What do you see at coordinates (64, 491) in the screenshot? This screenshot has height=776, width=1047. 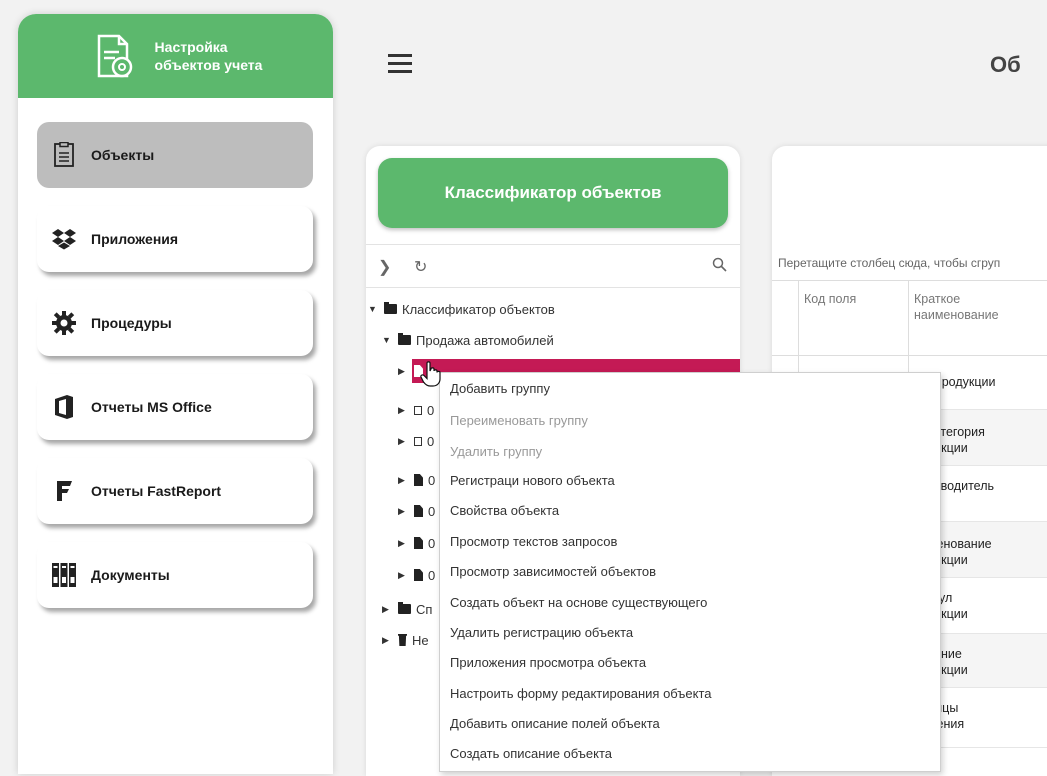 I see `fastreport-icon` at bounding box center [64, 491].